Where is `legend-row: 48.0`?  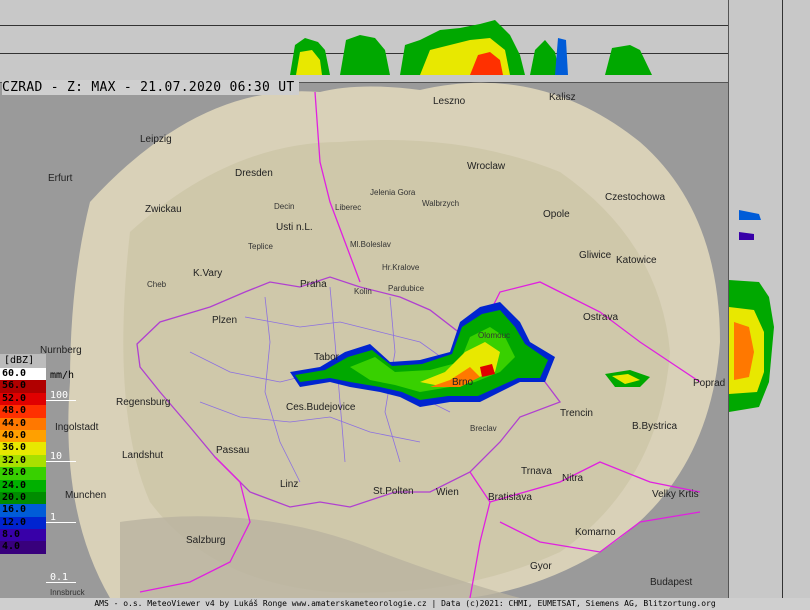 legend-row: 48.0 is located at coordinates (23, 411).